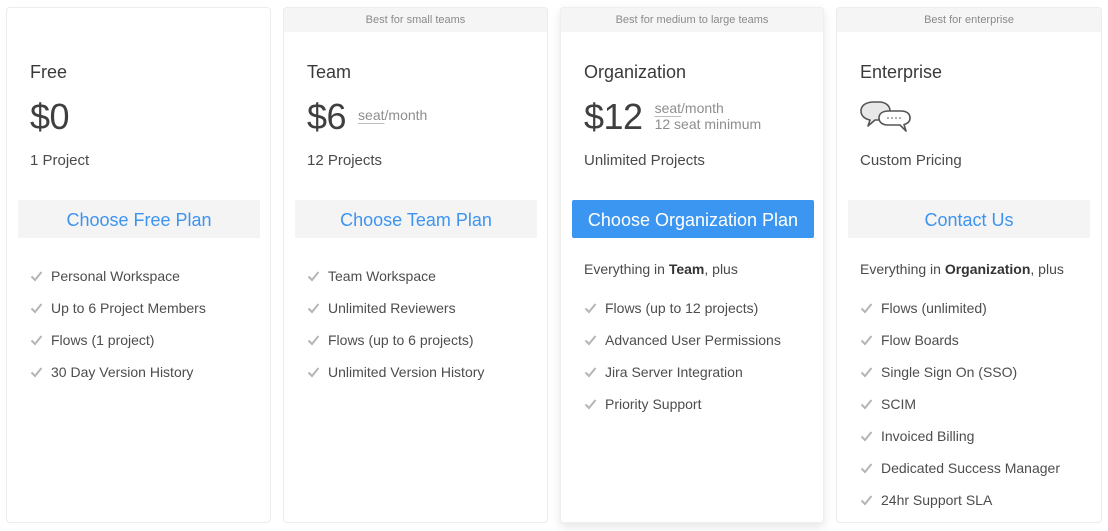 The image size is (1108, 531). I want to click on plan-price: $12, so click(613, 116).